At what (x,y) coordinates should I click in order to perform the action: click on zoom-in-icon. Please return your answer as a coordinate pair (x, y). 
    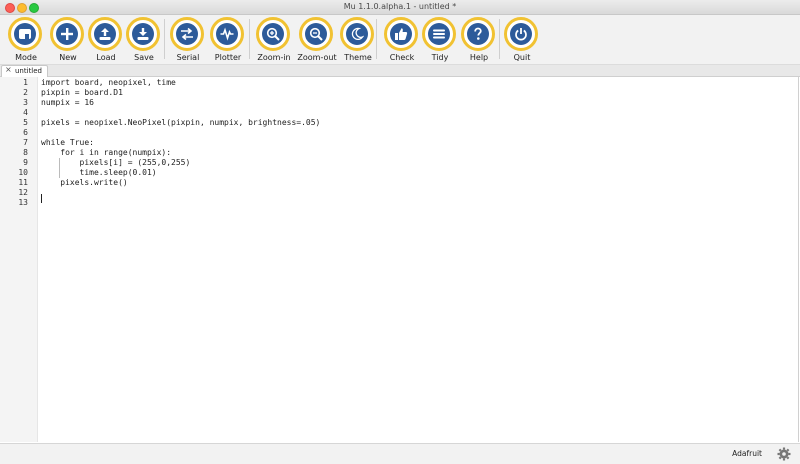
    Looking at the image, I should click on (273, 34).